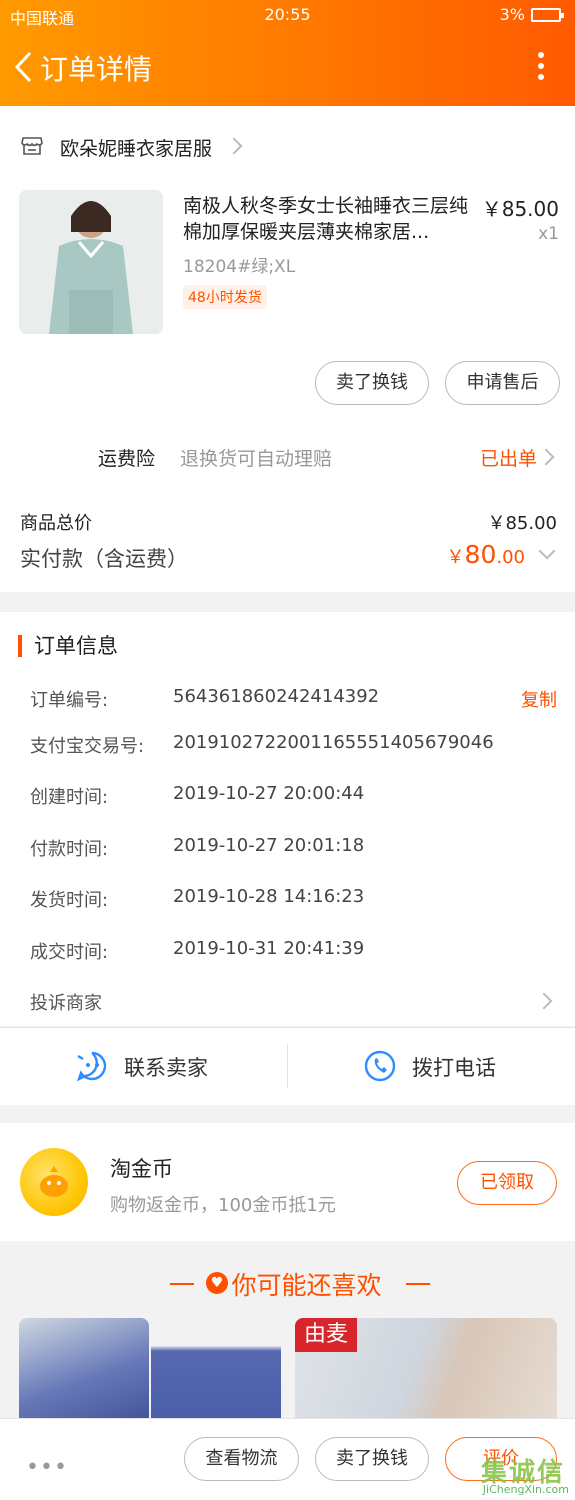  I want to click on info-key: 付款时间:, so click(69, 849).